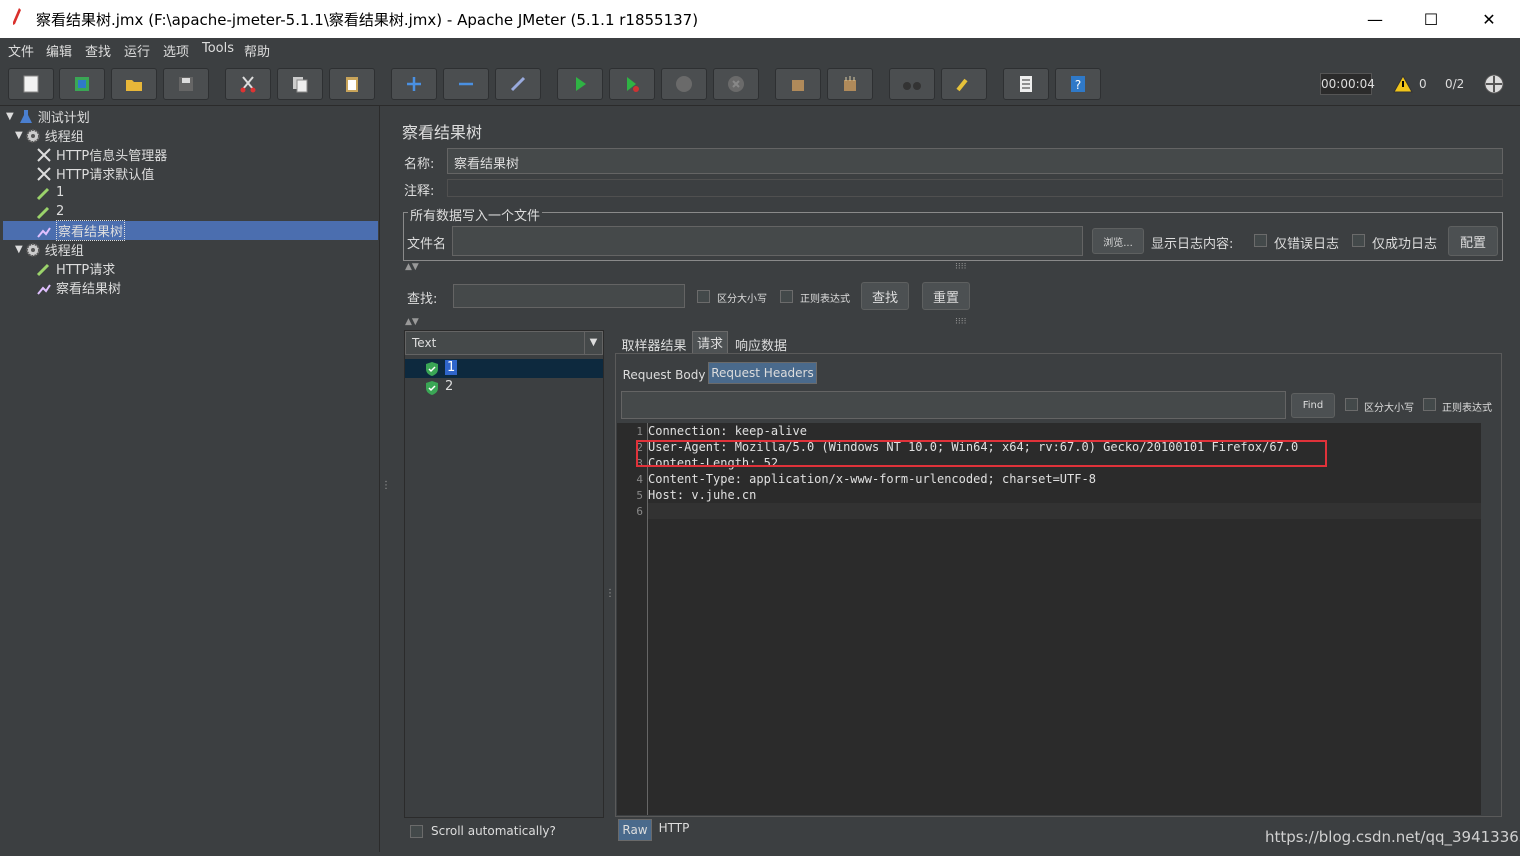 The width and height of the screenshot is (1520, 856). What do you see at coordinates (422, 299) in the screenshot?
I see `search-label: 查找:` at bounding box center [422, 299].